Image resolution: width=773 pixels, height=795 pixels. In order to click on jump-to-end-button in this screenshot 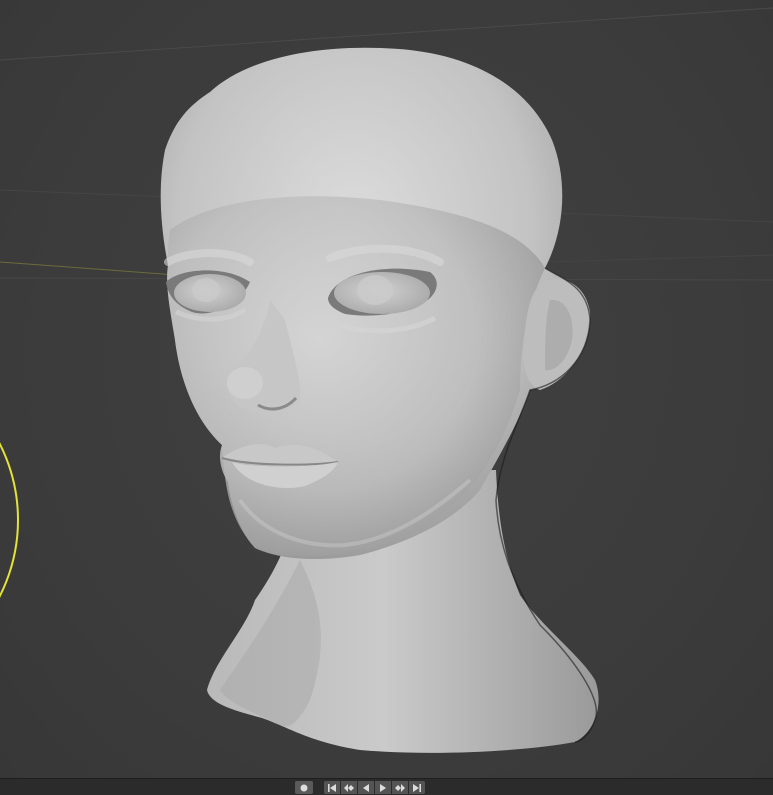, I will do `click(417, 787)`.